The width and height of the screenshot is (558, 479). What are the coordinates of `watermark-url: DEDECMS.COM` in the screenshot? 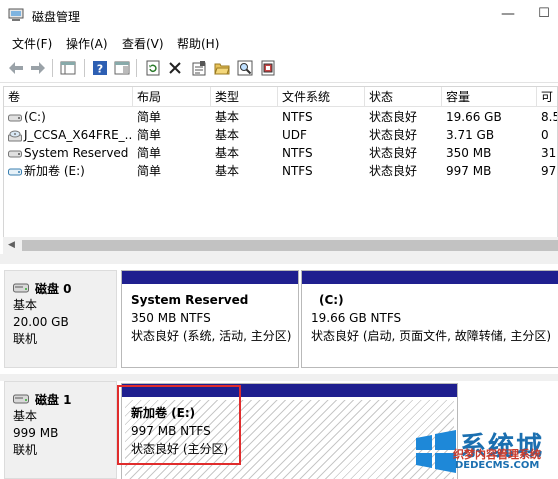 It's located at (497, 465).